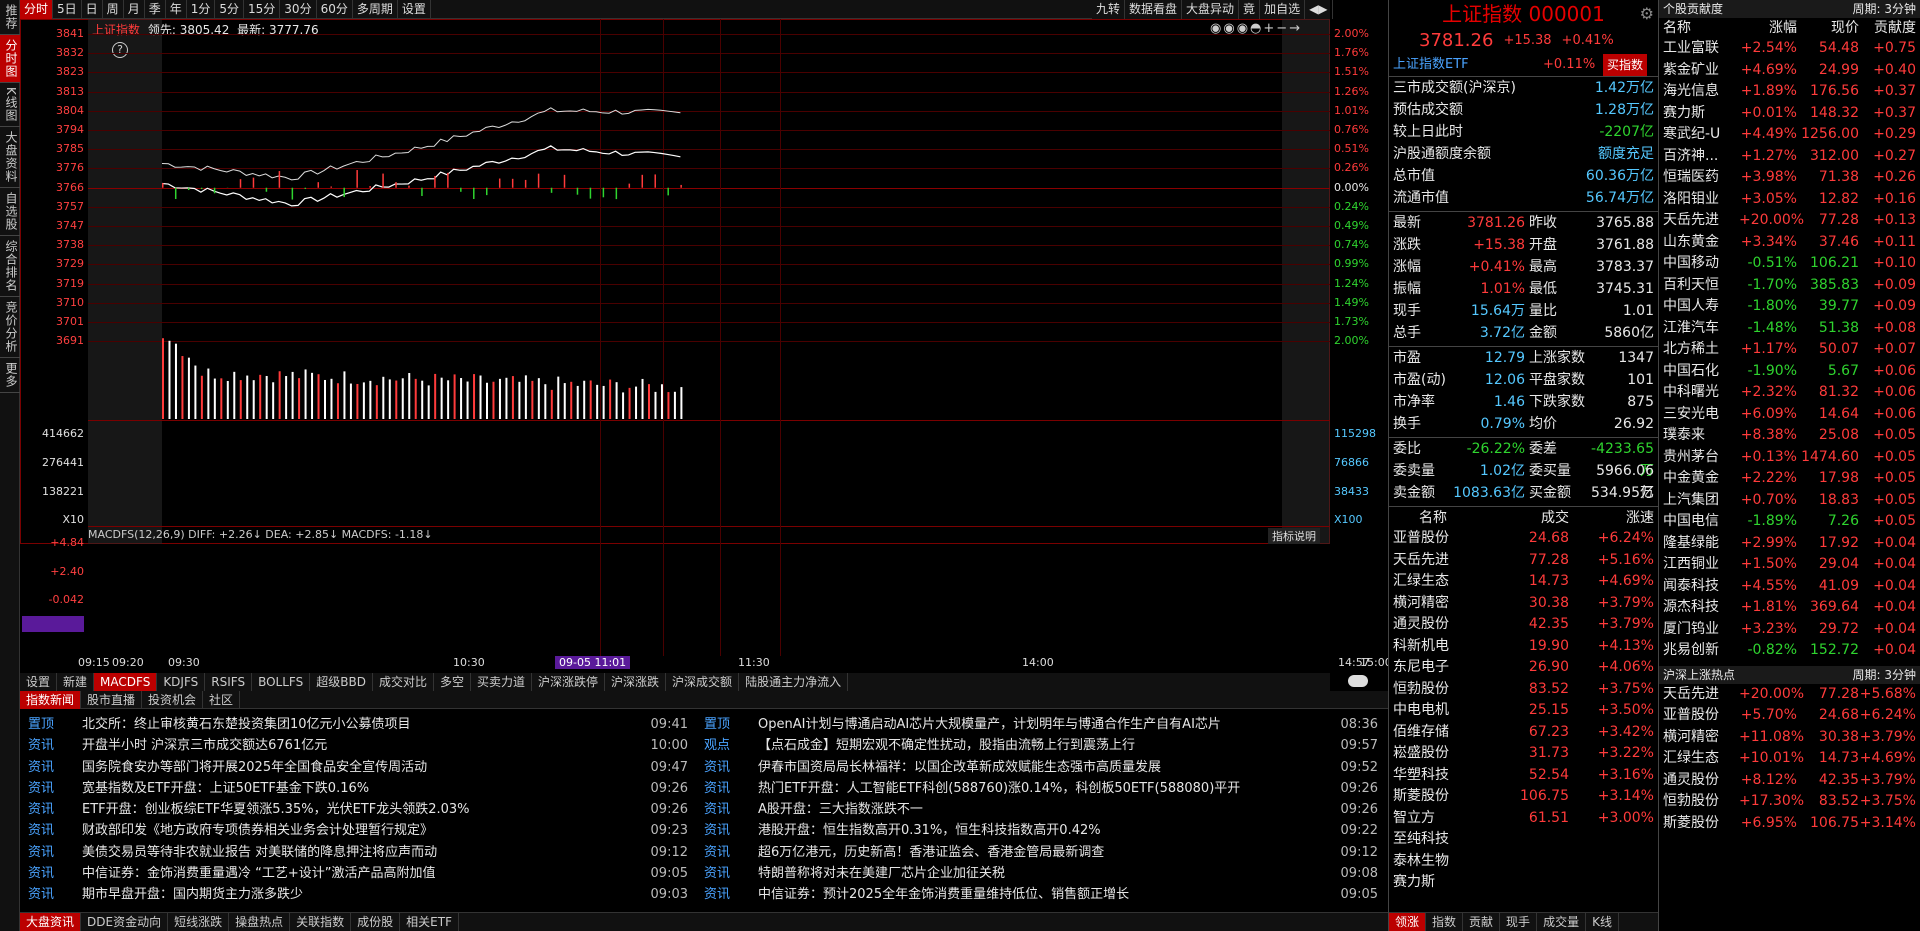 This screenshot has width=1920, height=931. What do you see at coordinates (1523, 819) in the screenshot?
I see `rank-row: 智立方 61.51 +3.00%` at bounding box center [1523, 819].